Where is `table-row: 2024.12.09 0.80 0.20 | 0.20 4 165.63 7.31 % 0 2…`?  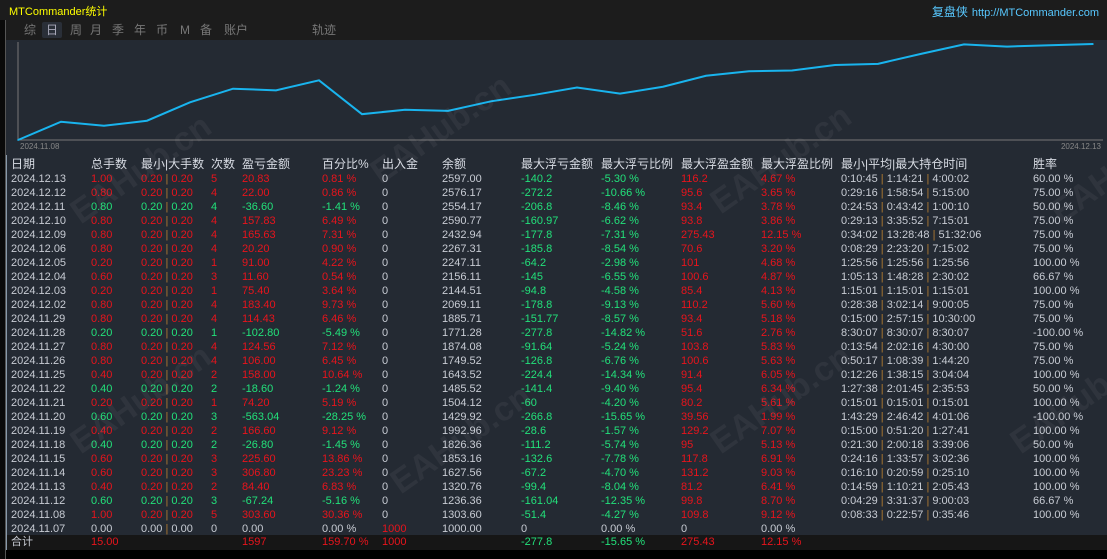 table-row: 2024.12.09 0.80 0.20 | 0.20 4 165.63 7.31 % 0 2… is located at coordinates (557, 235).